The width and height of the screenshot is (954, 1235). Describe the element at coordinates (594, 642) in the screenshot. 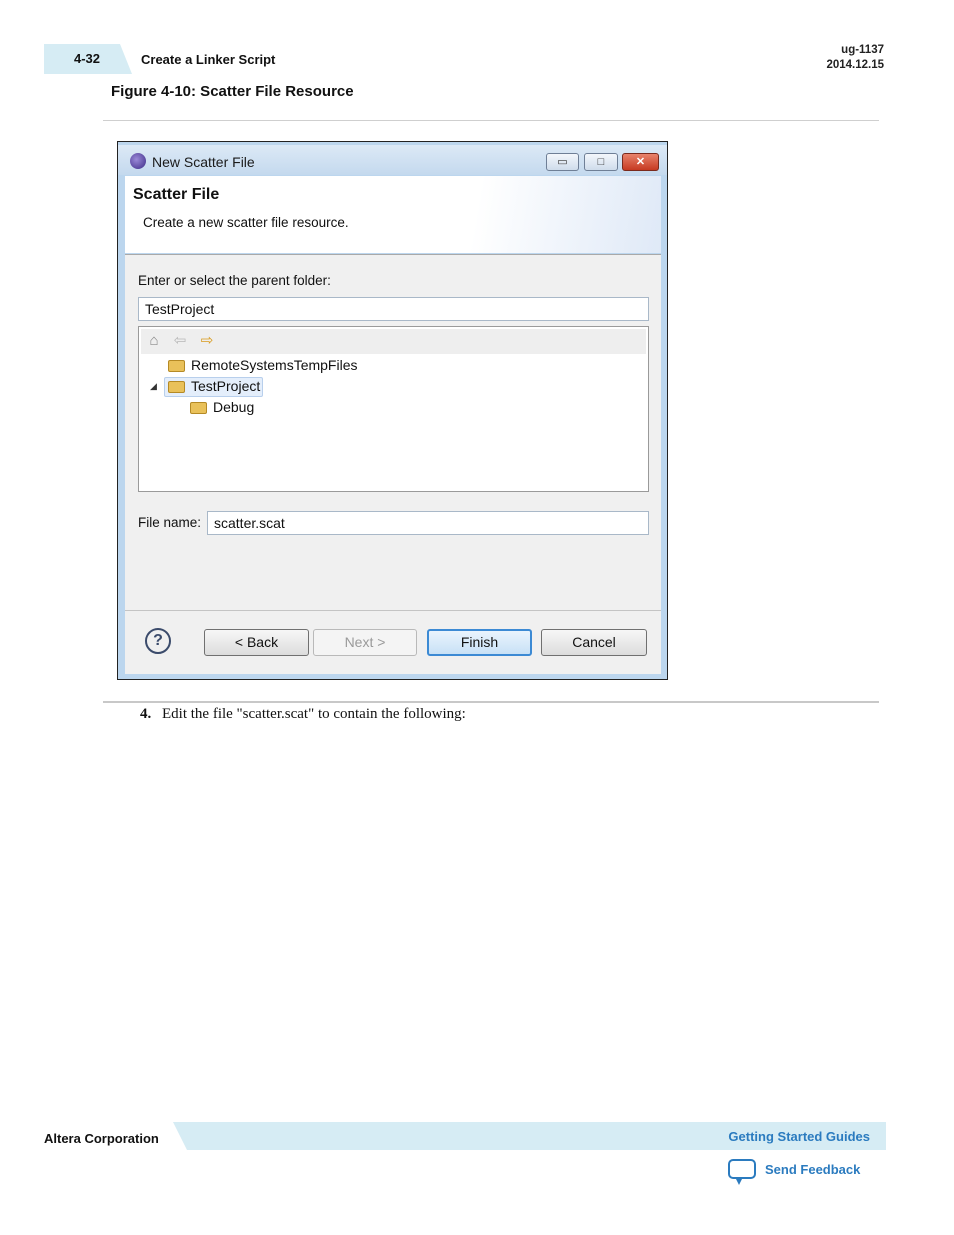

I see `cancel-button: Cancel` at that location.